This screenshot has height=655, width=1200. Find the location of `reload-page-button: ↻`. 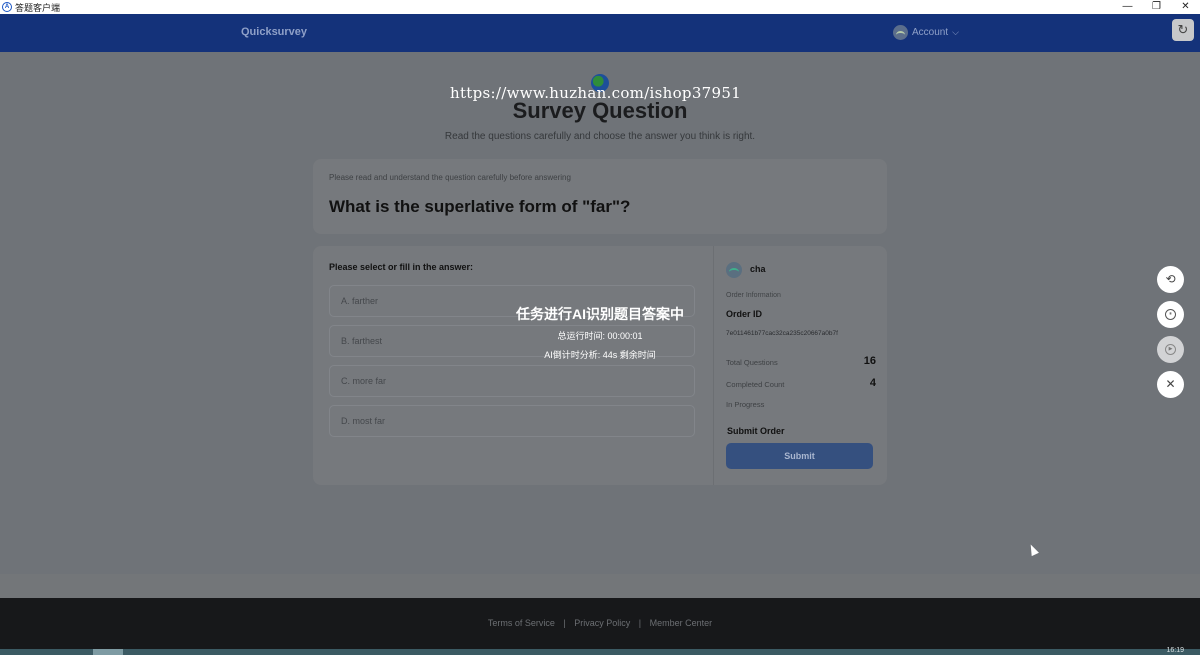

reload-page-button: ↻ is located at coordinates (1183, 30).